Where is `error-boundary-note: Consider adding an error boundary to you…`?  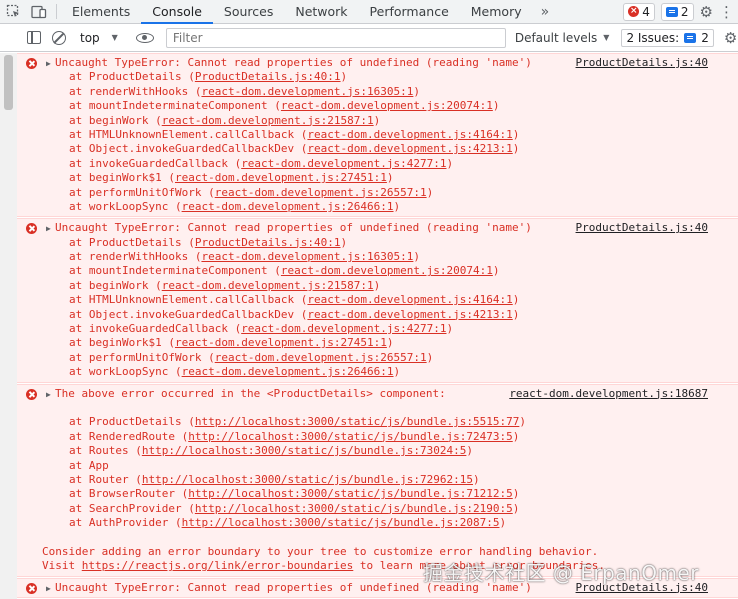
error-boundary-note: Consider adding an error boundary to you… is located at coordinates (320, 551).